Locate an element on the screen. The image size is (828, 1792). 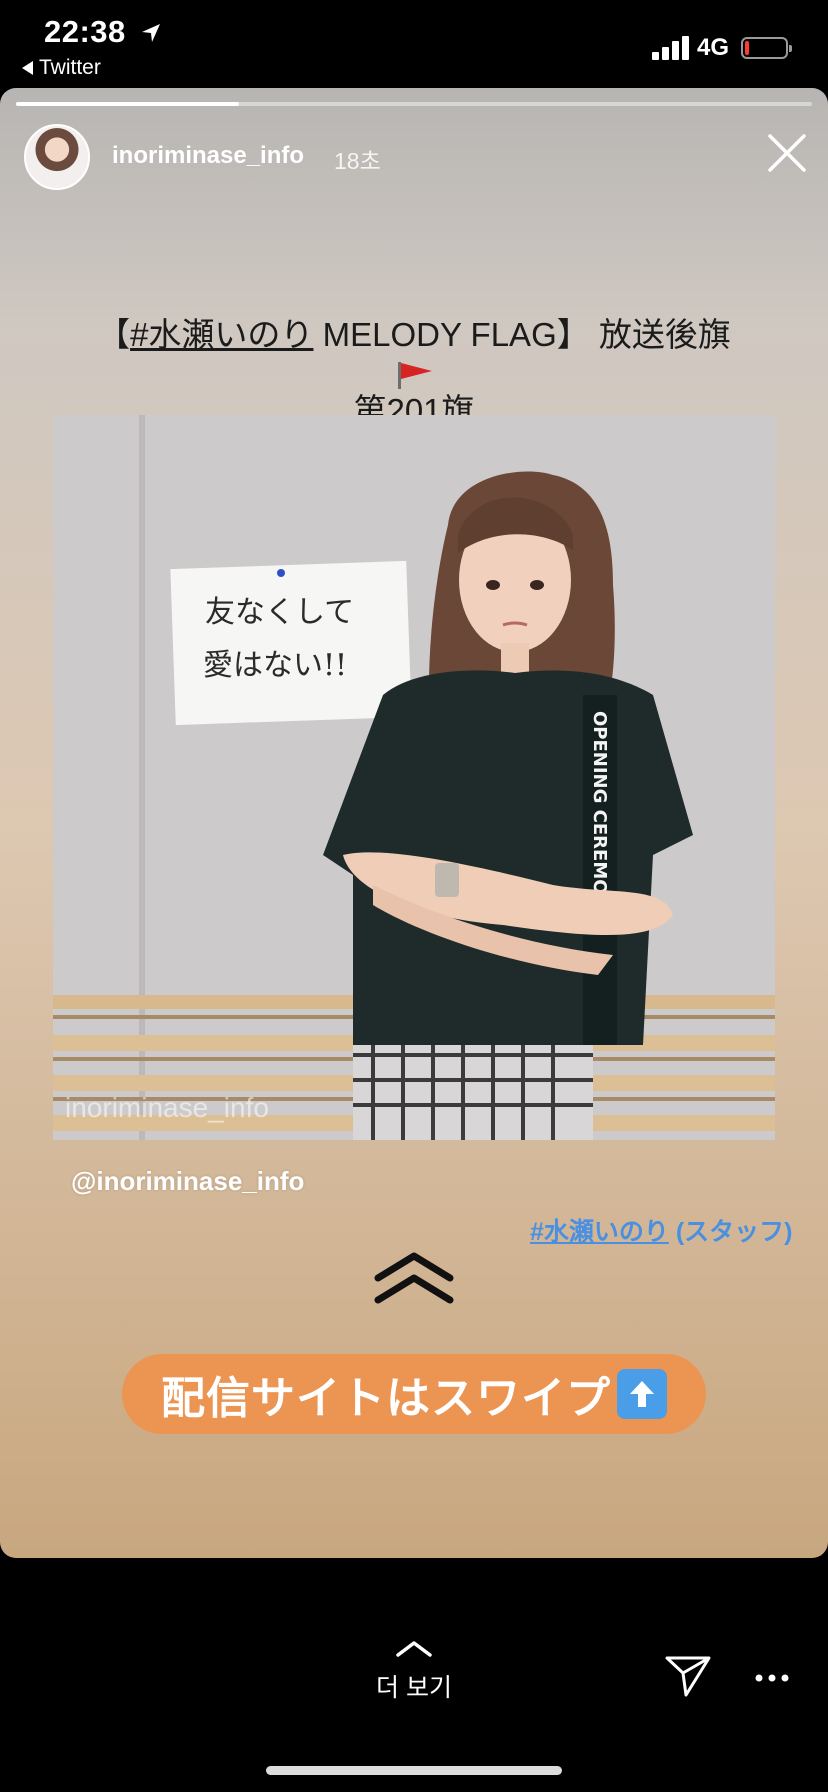
network-type: 4G is located at coordinates (713, 47).